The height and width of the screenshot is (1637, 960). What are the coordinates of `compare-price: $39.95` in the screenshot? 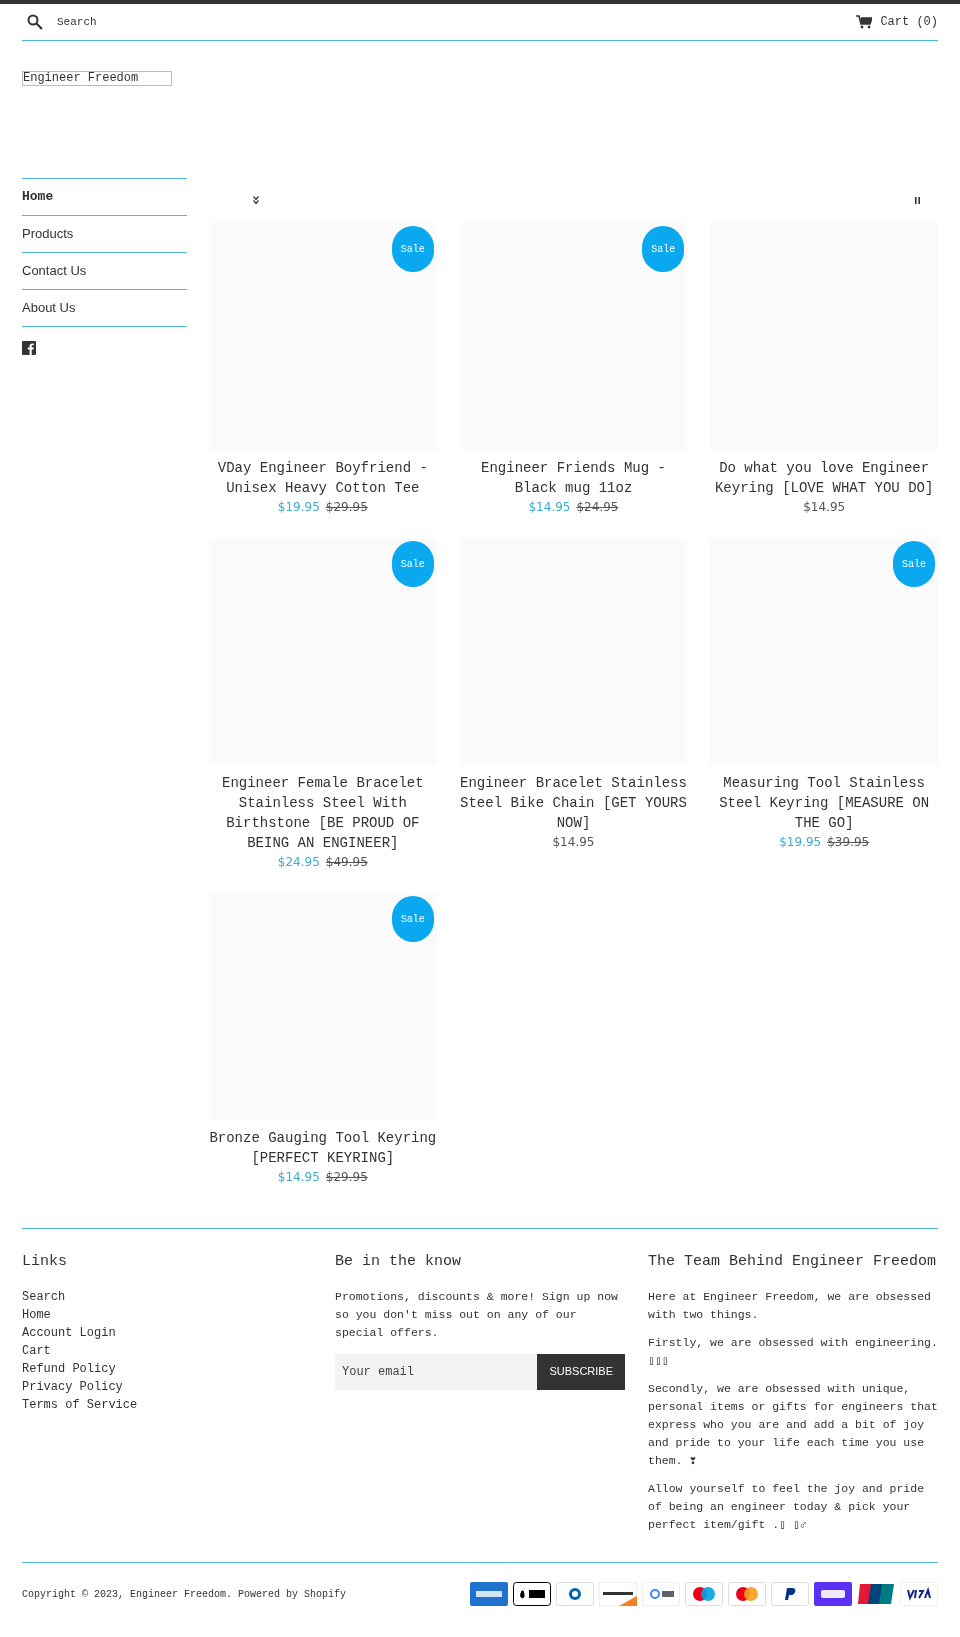 It's located at (848, 842).